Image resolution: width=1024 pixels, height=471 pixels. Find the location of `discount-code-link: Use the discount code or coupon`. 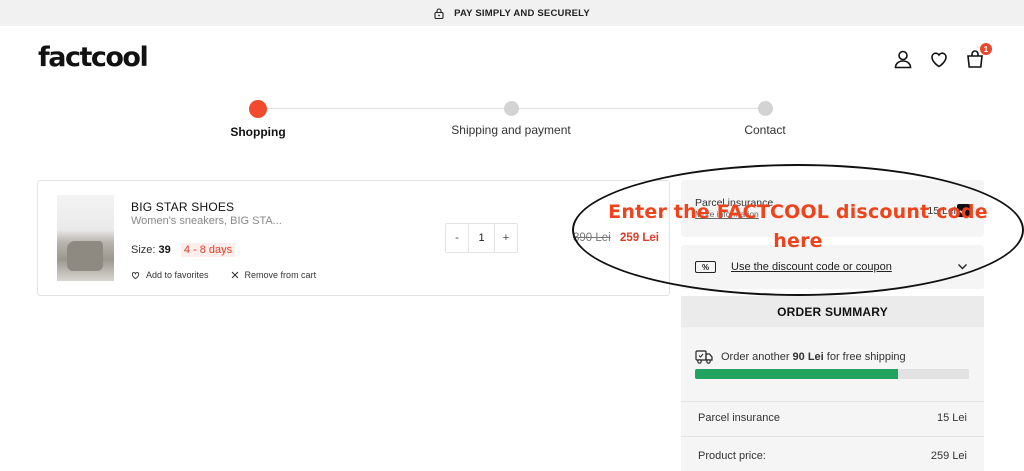

discount-code-link: Use the discount code or coupon is located at coordinates (811, 267).